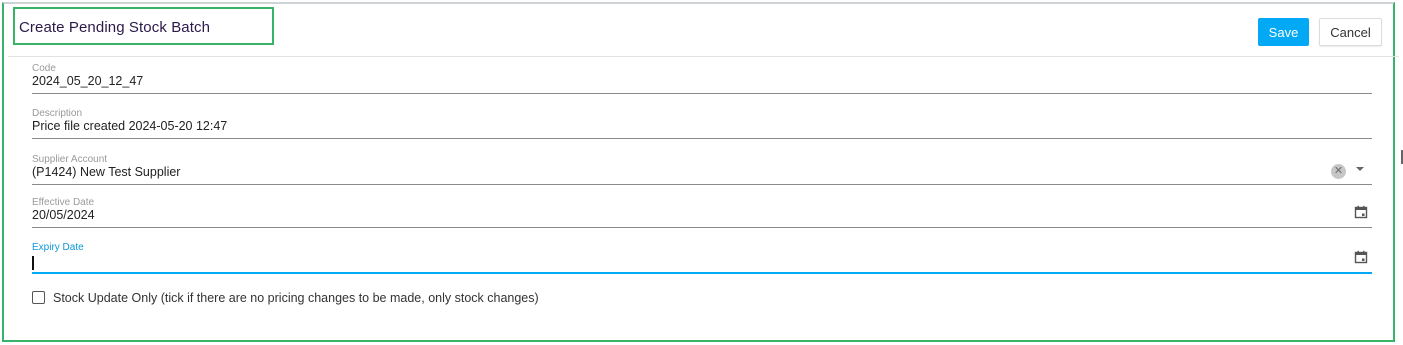 The height and width of the screenshot is (345, 1403). What do you see at coordinates (38, 297) in the screenshot?
I see `stock-update-only-checkbox` at bounding box center [38, 297].